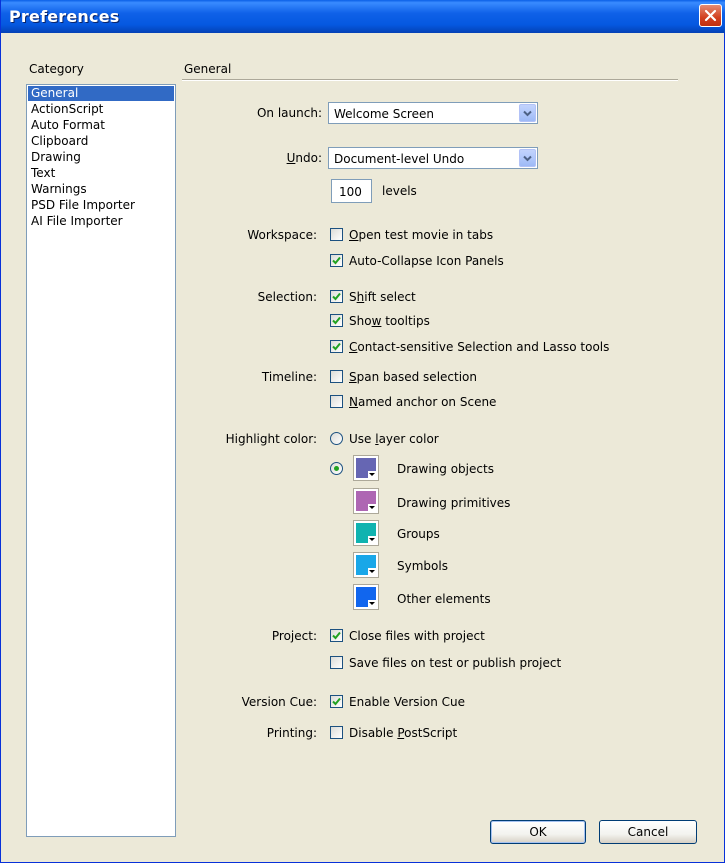 The image size is (725, 863). What do you see at coordinates (208, 69) in the screenshot?
I see `section-title: General` at bounding box center [208, 69].